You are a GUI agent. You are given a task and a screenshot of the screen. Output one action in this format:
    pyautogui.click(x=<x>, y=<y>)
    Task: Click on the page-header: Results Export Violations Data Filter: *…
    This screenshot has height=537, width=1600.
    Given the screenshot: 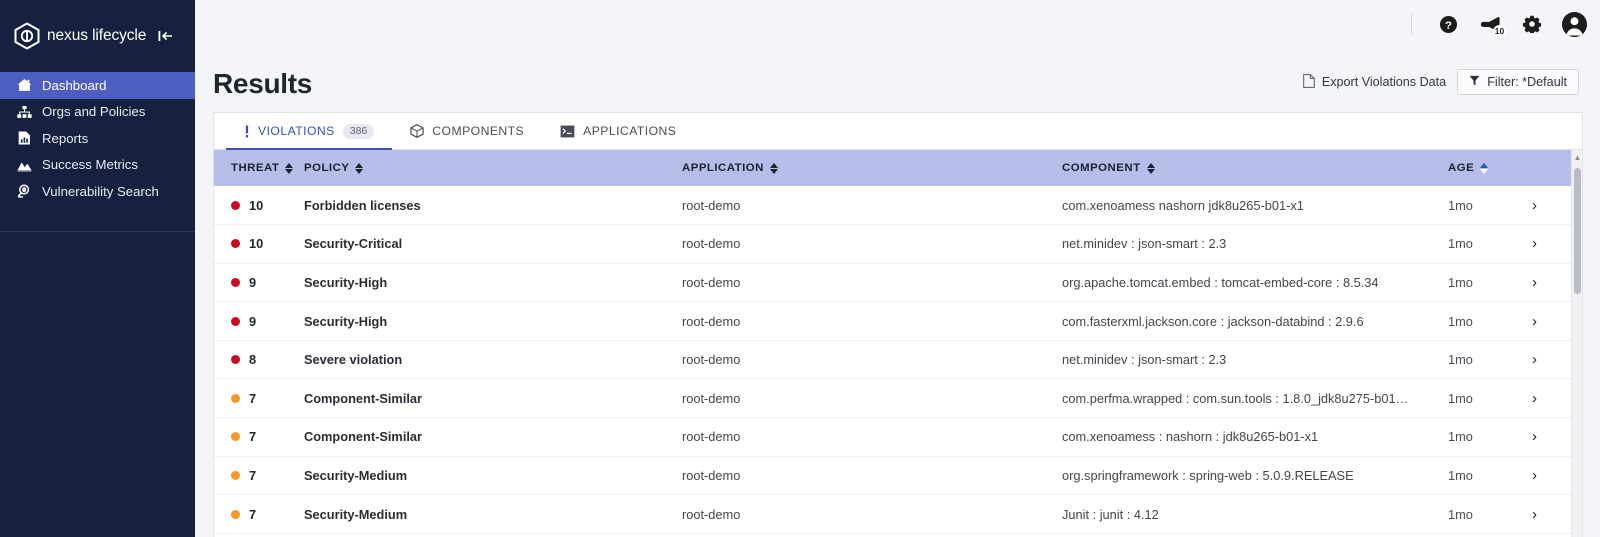 What is the action you would take?
    pyautogui.click(x=897, y=73)
    